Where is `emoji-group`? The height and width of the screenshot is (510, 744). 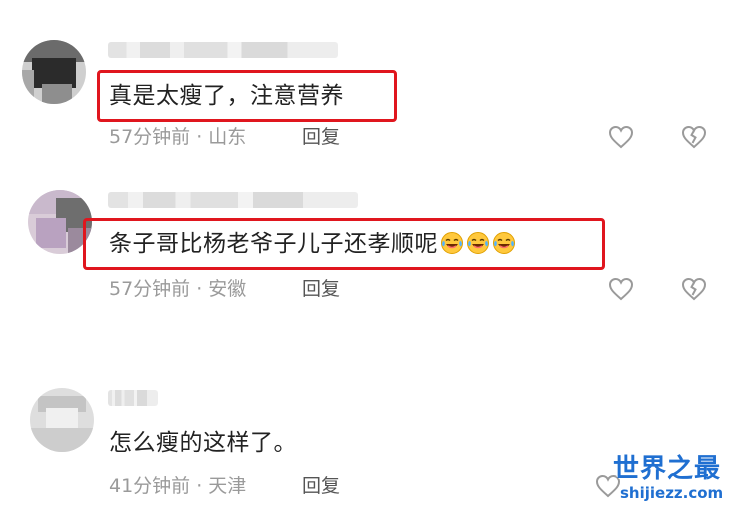 emoji-group is located at coordinates (477, 244).